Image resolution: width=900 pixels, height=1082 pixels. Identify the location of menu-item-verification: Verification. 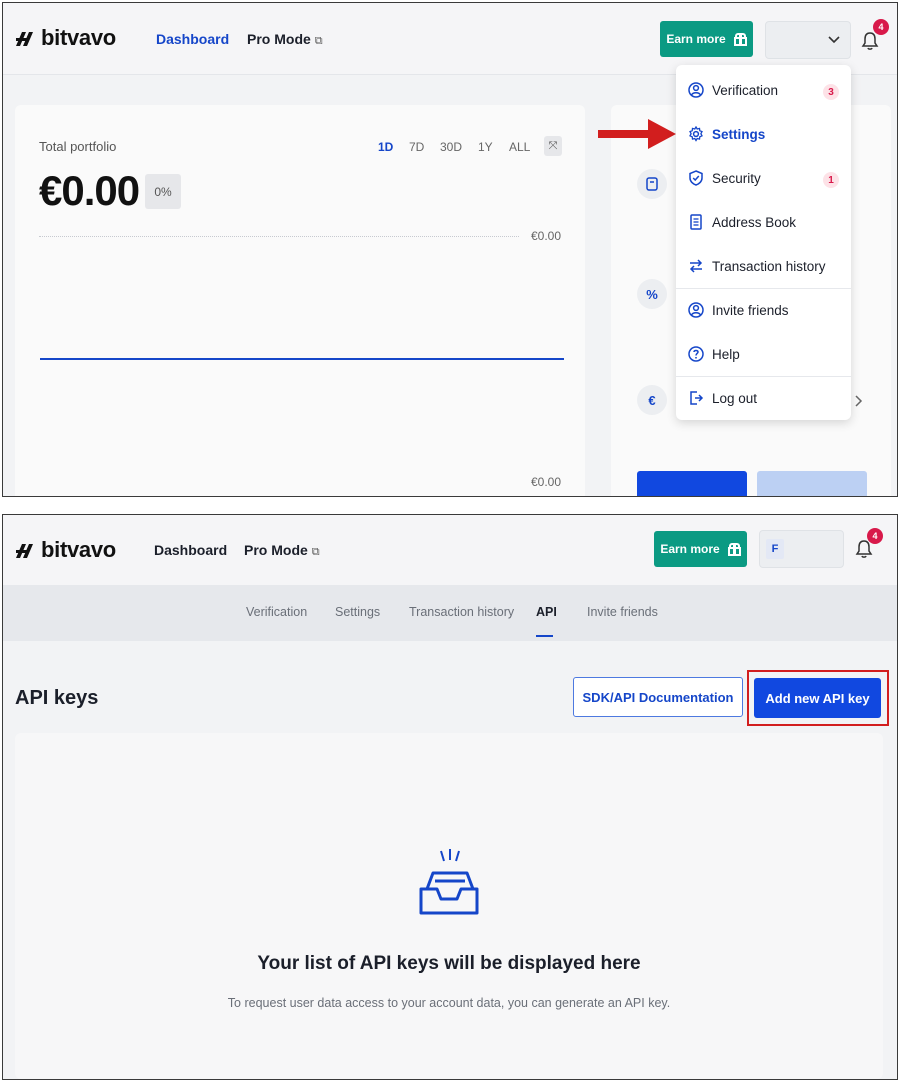
(733, 90).